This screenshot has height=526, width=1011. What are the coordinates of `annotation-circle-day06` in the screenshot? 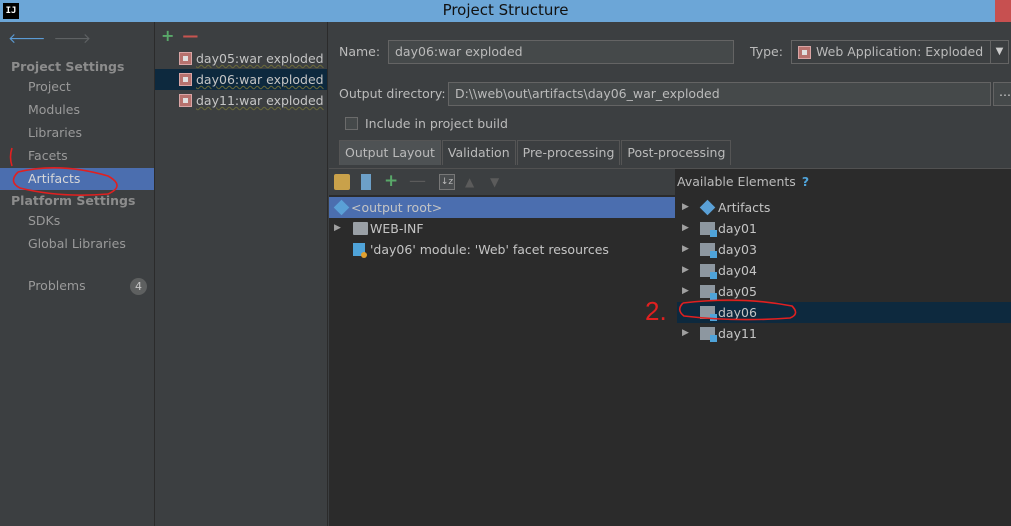 It's located at (737, 310).